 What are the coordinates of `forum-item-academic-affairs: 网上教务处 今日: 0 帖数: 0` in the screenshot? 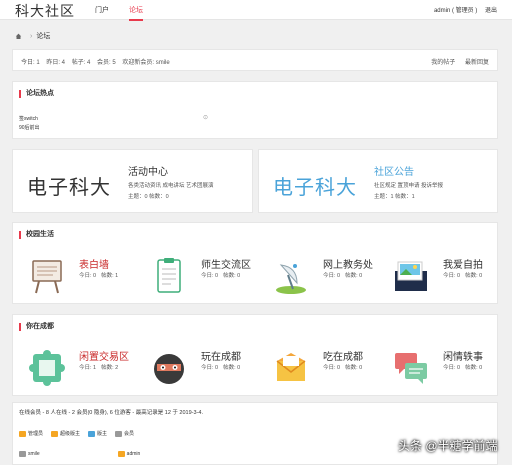 It's located at (324, 276).